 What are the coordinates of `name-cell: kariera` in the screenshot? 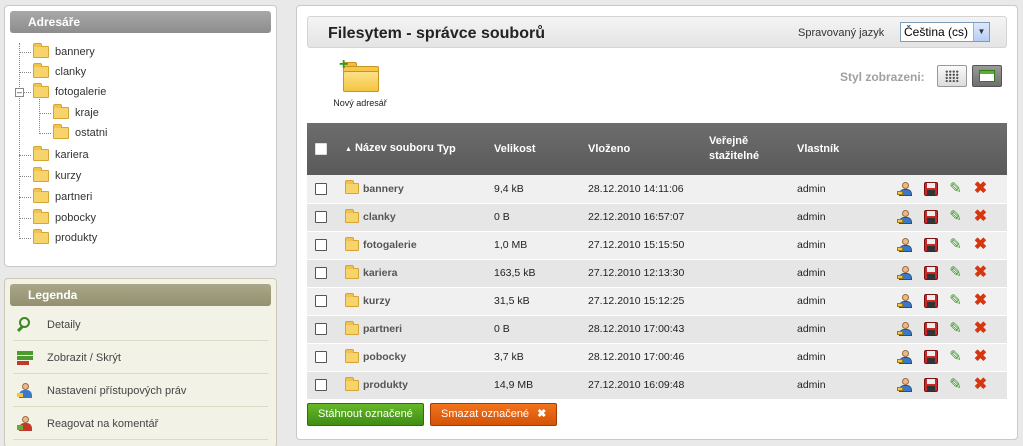 It's located at (391, 273).